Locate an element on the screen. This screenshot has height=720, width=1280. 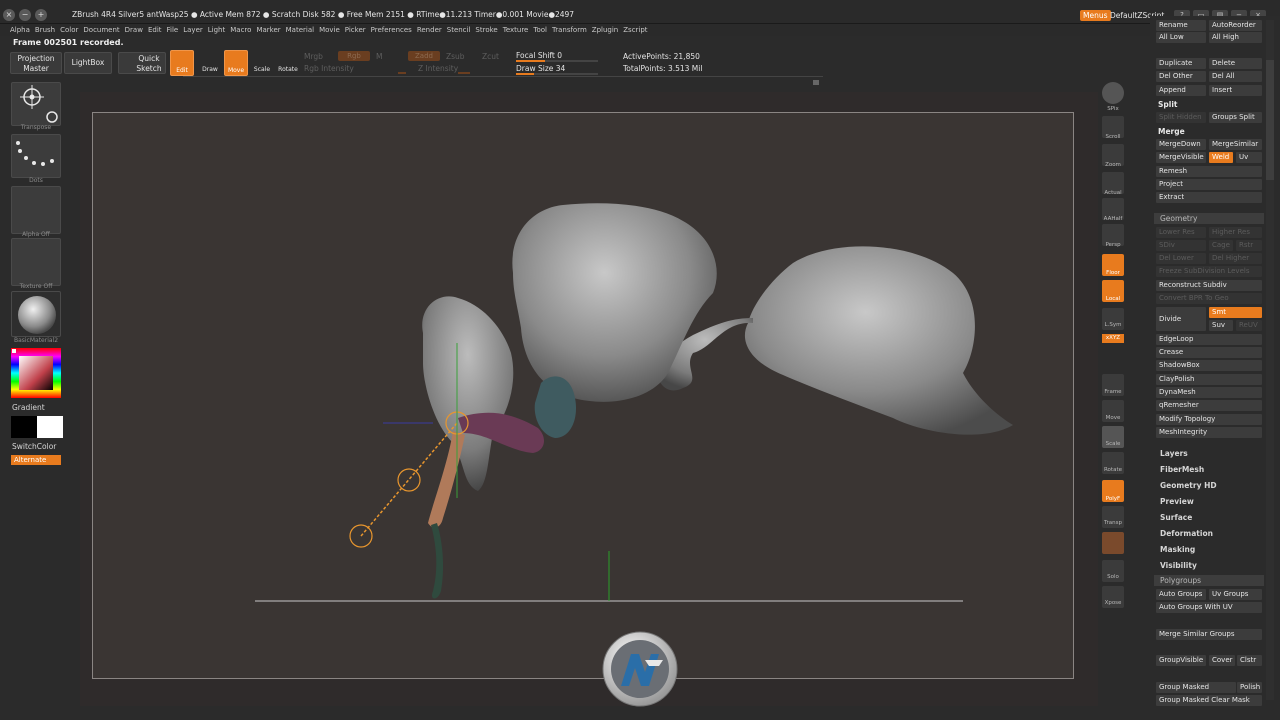
menu-layer: Layer is located at coordinates (195, 30).